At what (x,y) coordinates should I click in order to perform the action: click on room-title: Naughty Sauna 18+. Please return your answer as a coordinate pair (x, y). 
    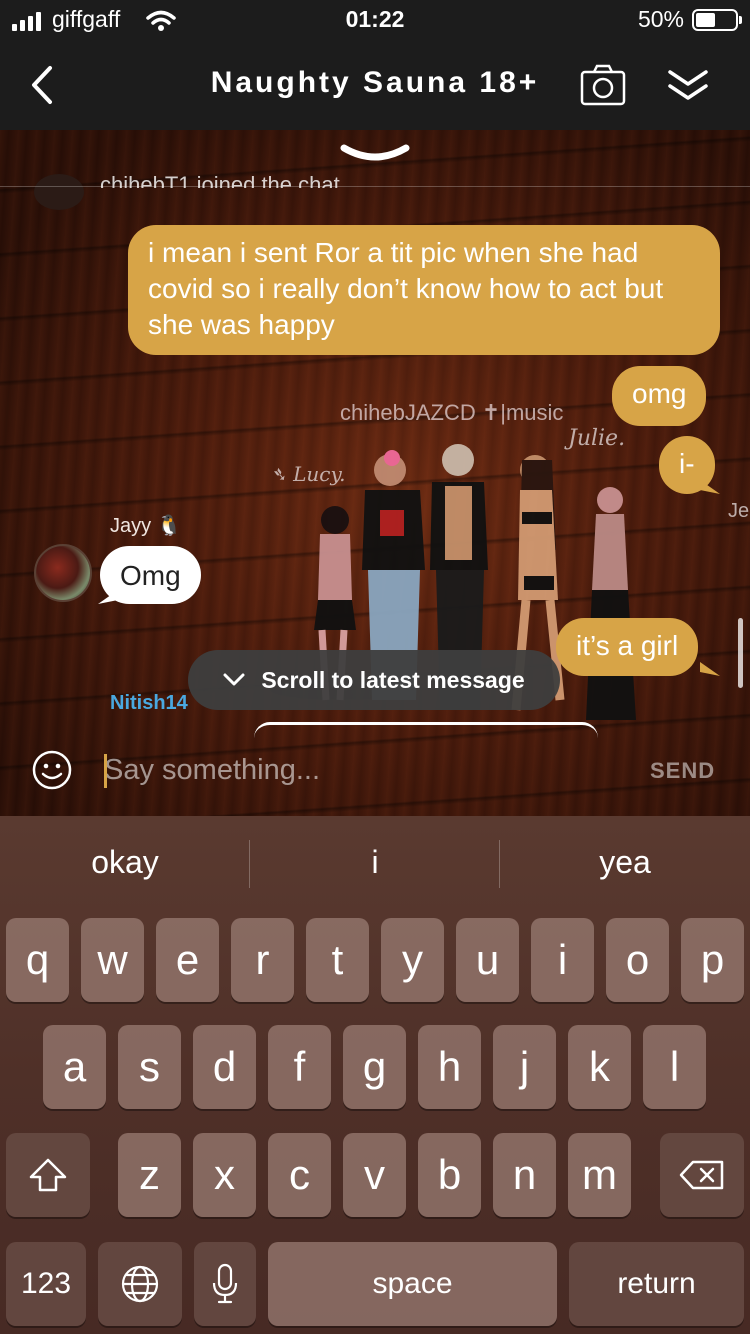
    Looking at the image, I should click on (375, 82).